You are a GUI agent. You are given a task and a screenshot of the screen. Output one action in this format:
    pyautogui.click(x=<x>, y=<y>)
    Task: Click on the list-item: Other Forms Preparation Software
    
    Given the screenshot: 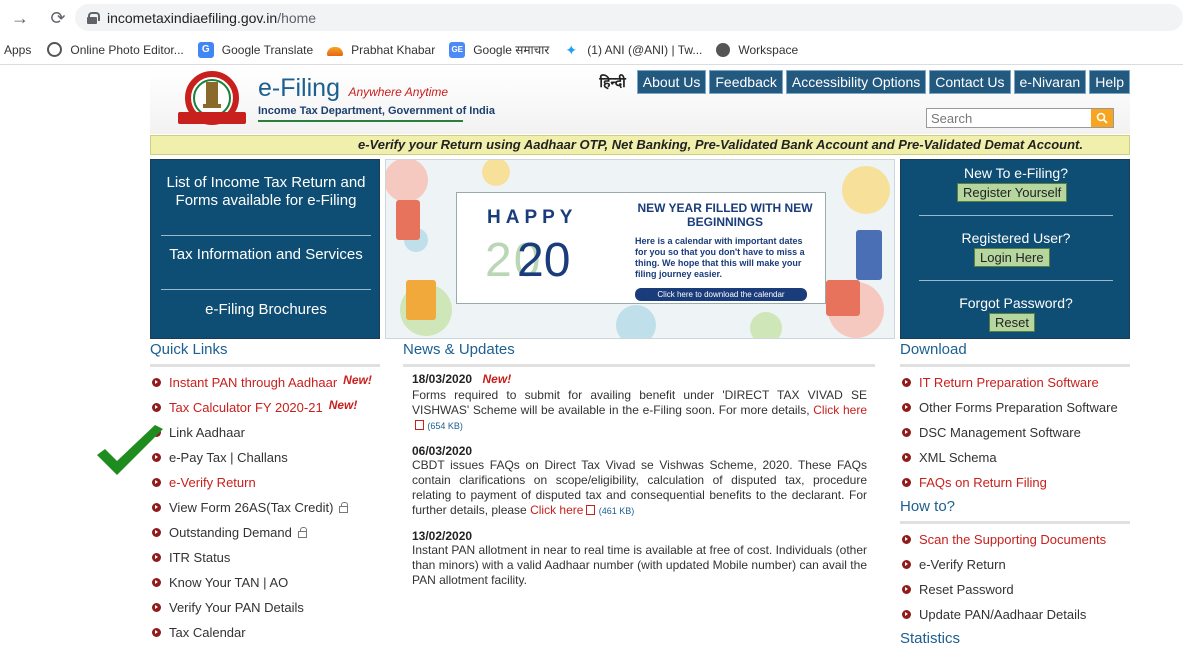 What is the action you would take?
    pyautogui.click(x=1010, y=407)
    